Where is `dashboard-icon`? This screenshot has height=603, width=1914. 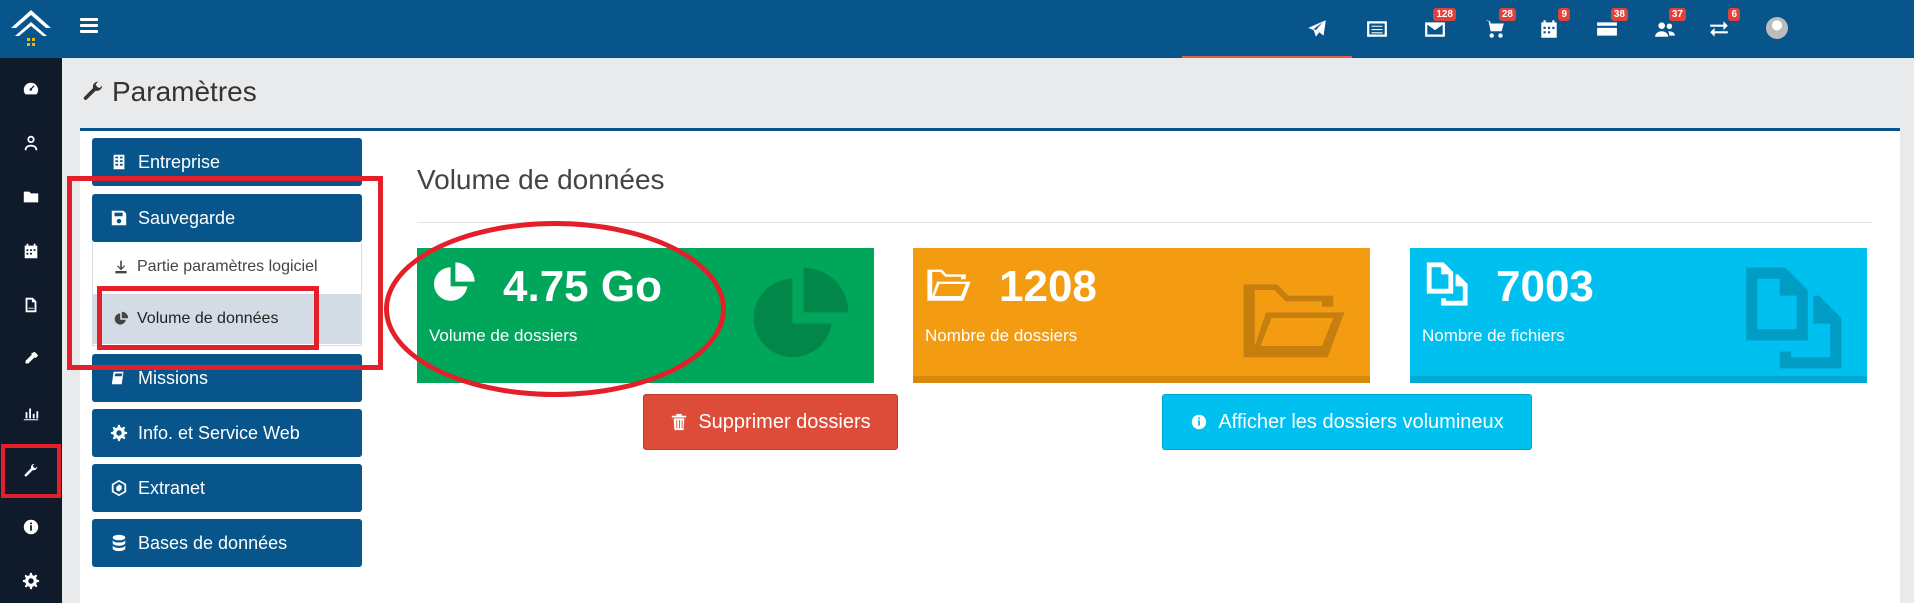 dashboard-icon is located at coordinates (31, 88).